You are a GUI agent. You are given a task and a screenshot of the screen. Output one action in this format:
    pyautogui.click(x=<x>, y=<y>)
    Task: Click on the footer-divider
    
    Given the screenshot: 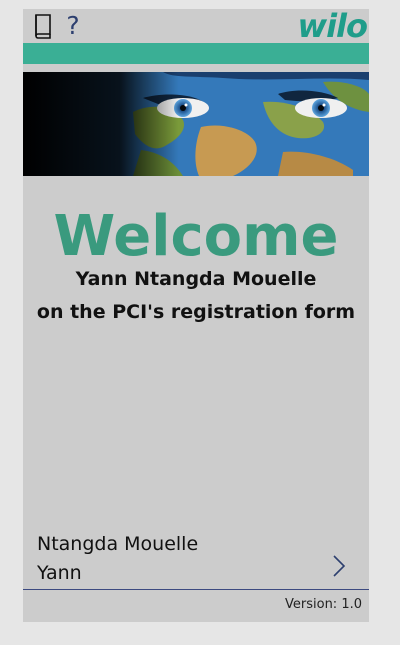 What is the action you would take?
    pyautogui.click(x=196, y=589)
    